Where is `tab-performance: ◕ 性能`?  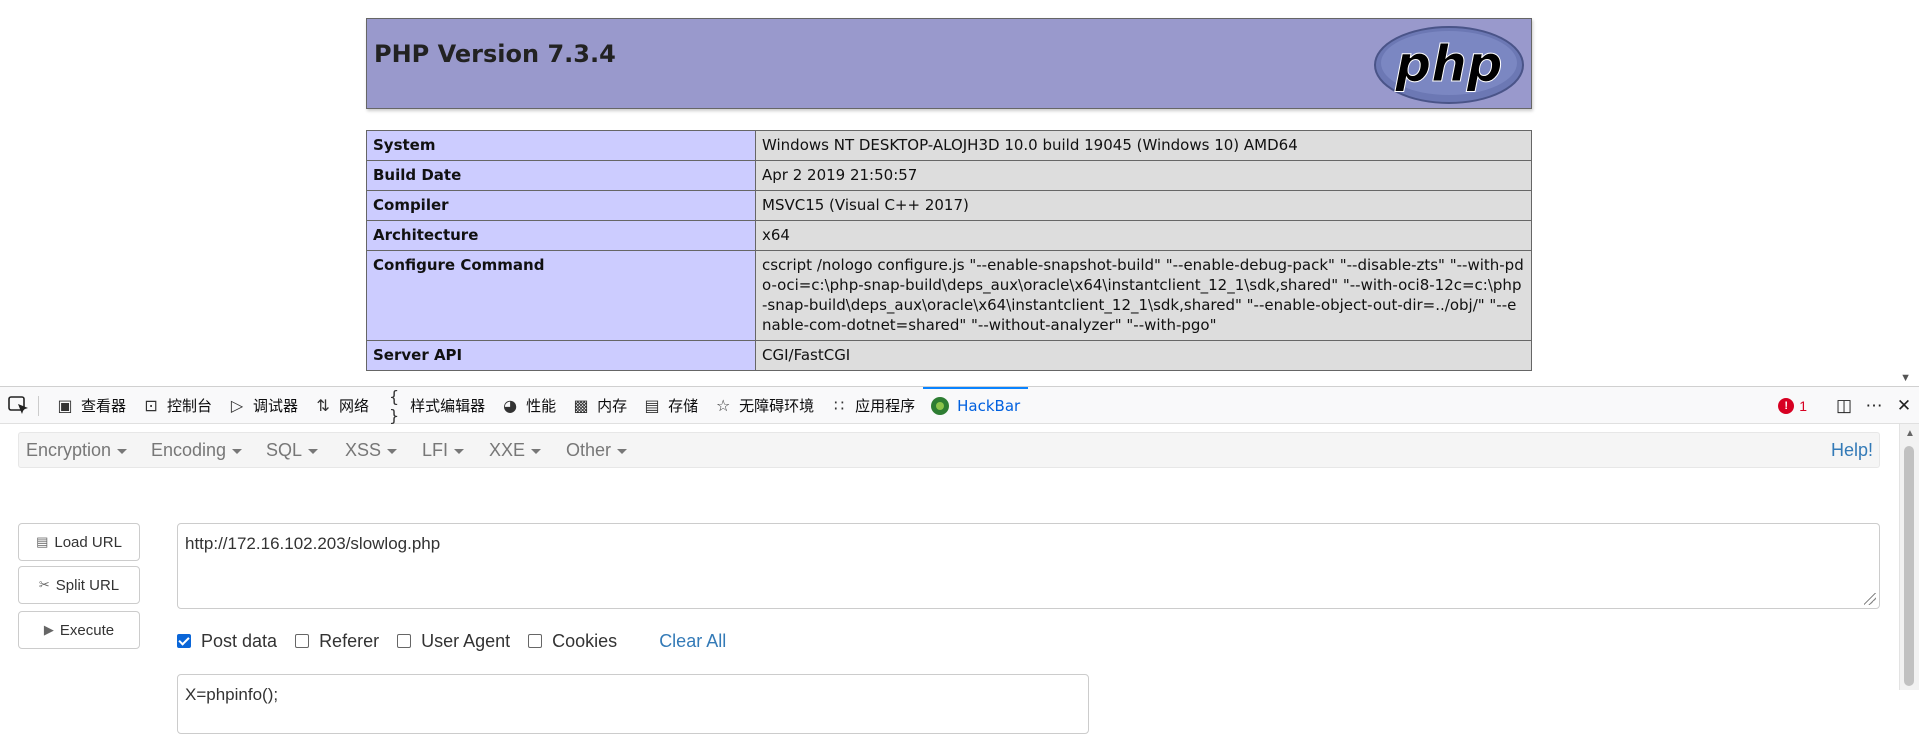 tab-performance: ◕ 性能 is located at coordinates (528, 405).